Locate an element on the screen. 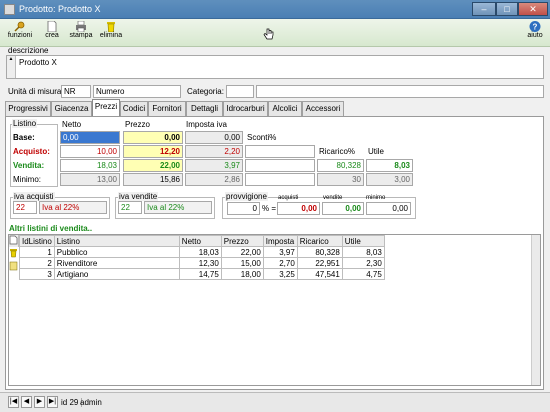  minimo-utile-field: 3,00 is located at coordinates (389, 179).